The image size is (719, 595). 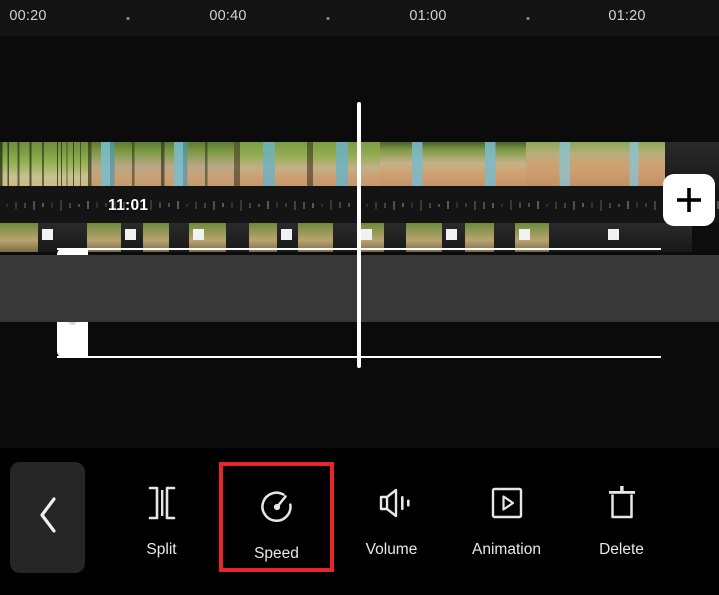 I want to click on time-ruler: 00:20 00:40 01:00 01:20, so click(x=359, y=18).